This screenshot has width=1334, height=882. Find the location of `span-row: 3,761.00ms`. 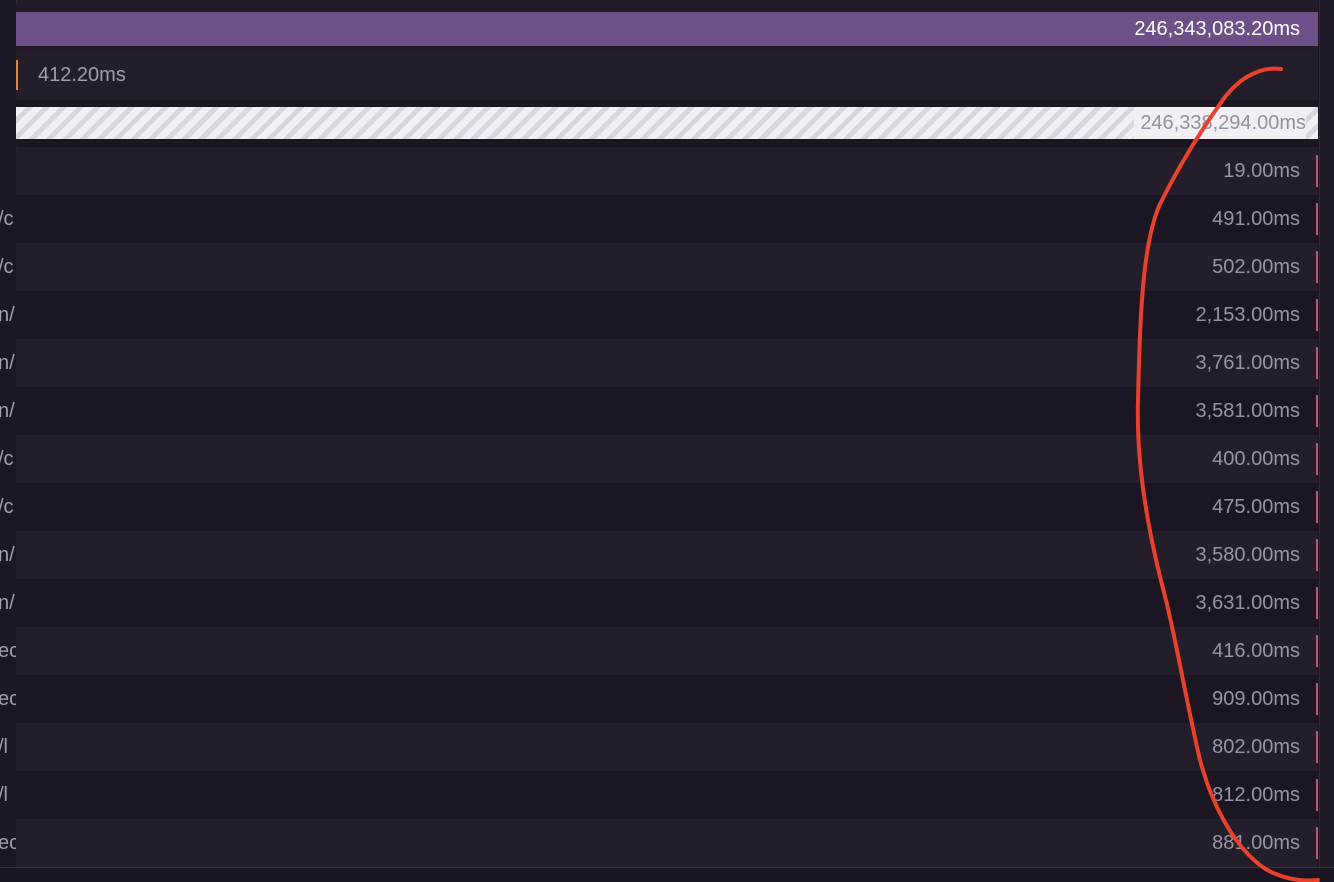

span-row: 3,761.00ms is located at coordinates (667, 363).